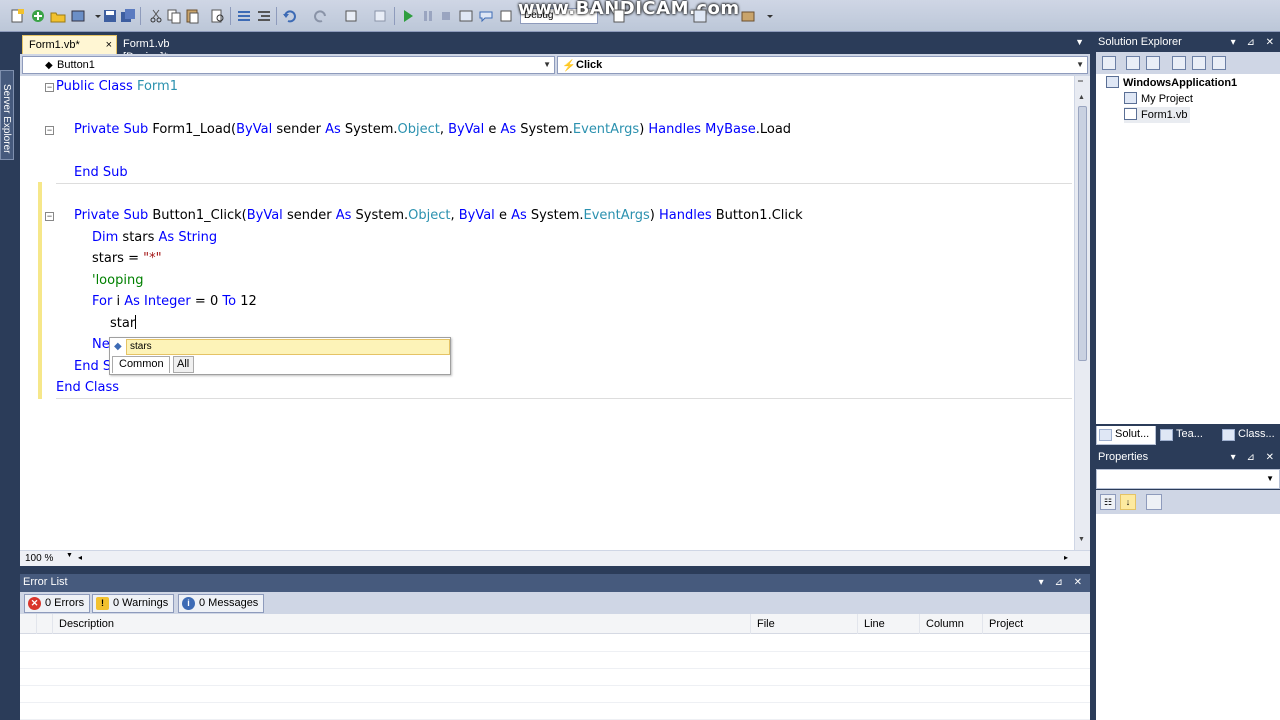  I want to click on scroll-left-icon: ◂, so click(80, 557).